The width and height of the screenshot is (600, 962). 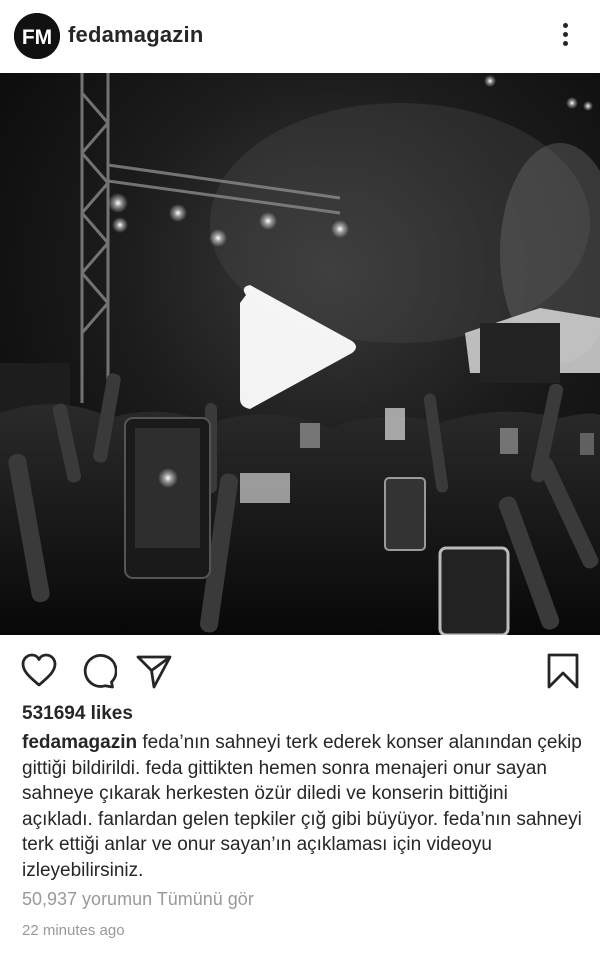 I want to click on comment-icon, so click(x=97, y=671).